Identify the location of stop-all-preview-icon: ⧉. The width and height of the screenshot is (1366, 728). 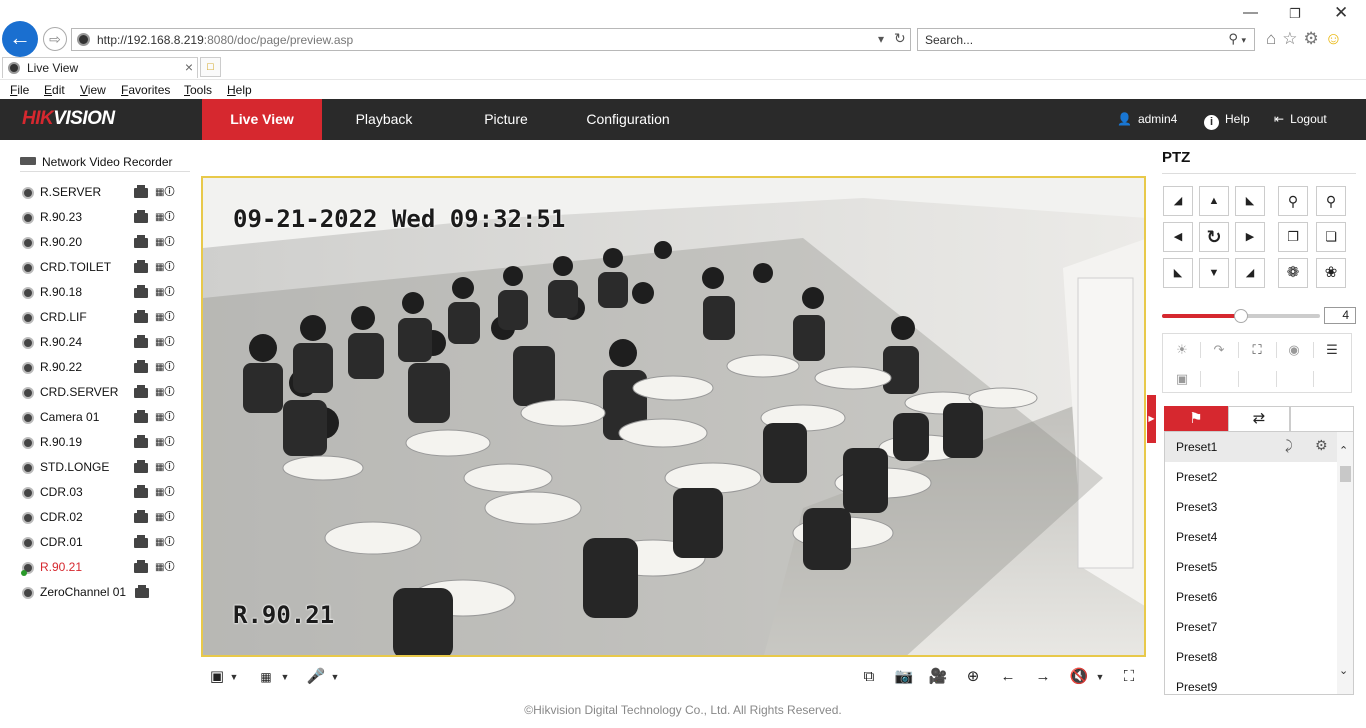
(869, 677).